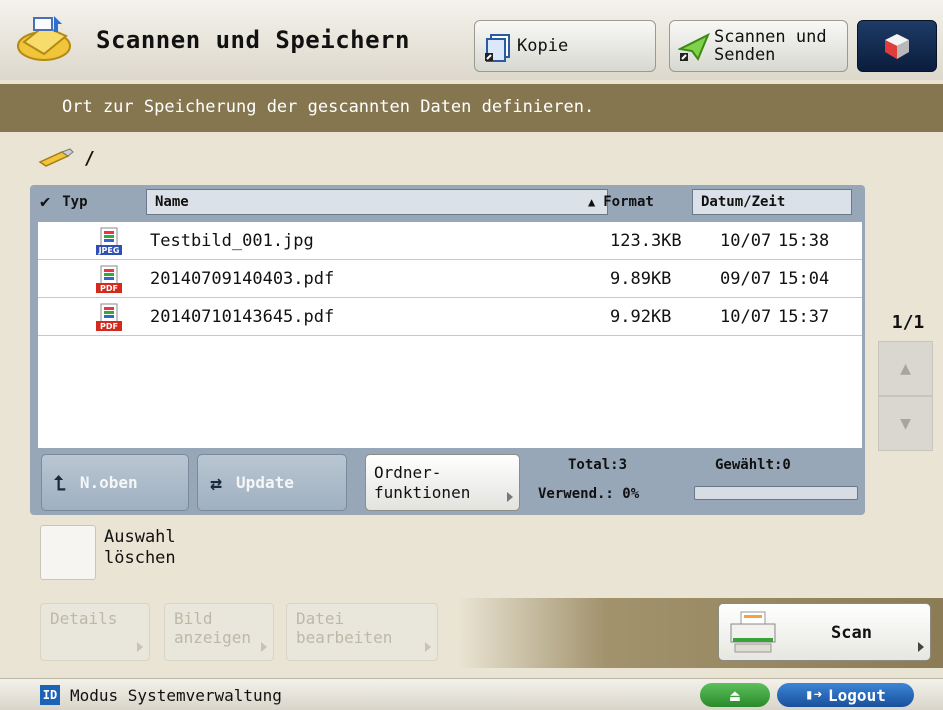 The image size is (943, 710). I want to click on copy-function-button: Kopie, so click(565, 46).